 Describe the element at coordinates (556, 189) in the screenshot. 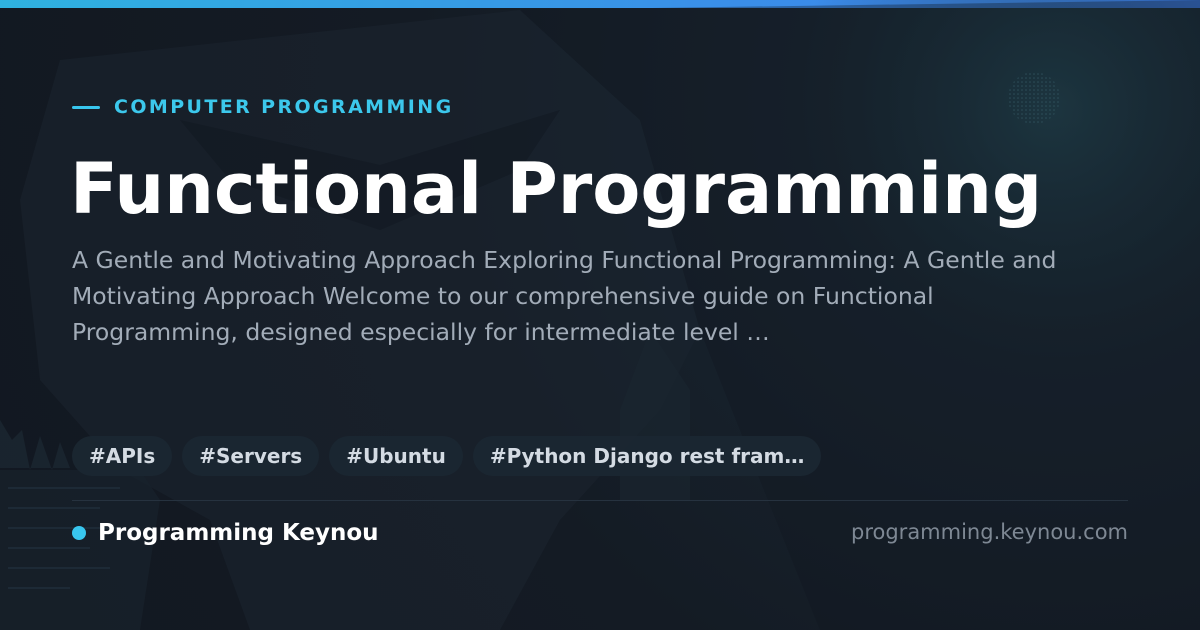

I see `page-title: Functional Programming` at that location.